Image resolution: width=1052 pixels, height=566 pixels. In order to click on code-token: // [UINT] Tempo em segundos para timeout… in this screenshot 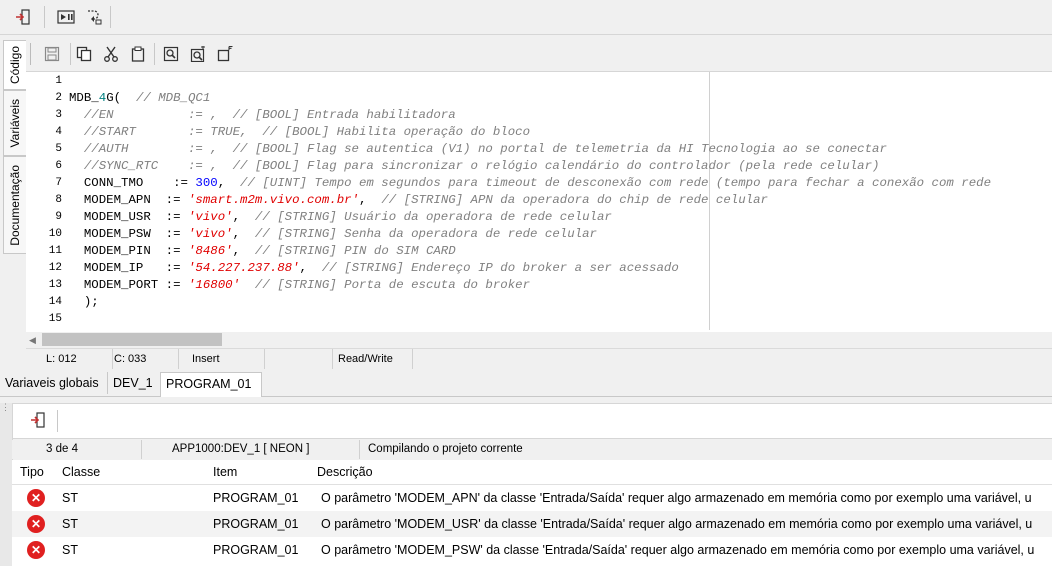, I will do `click(616, 183)`.